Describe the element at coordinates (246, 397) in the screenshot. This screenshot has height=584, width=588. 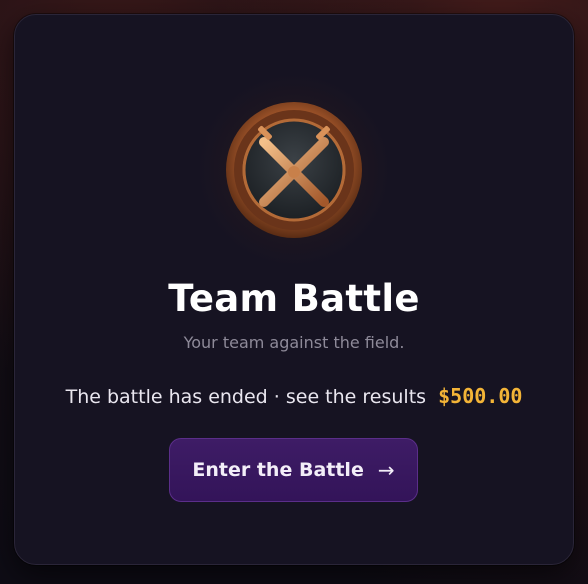
I see `status-text: The battle has ended · see the results` at that location.